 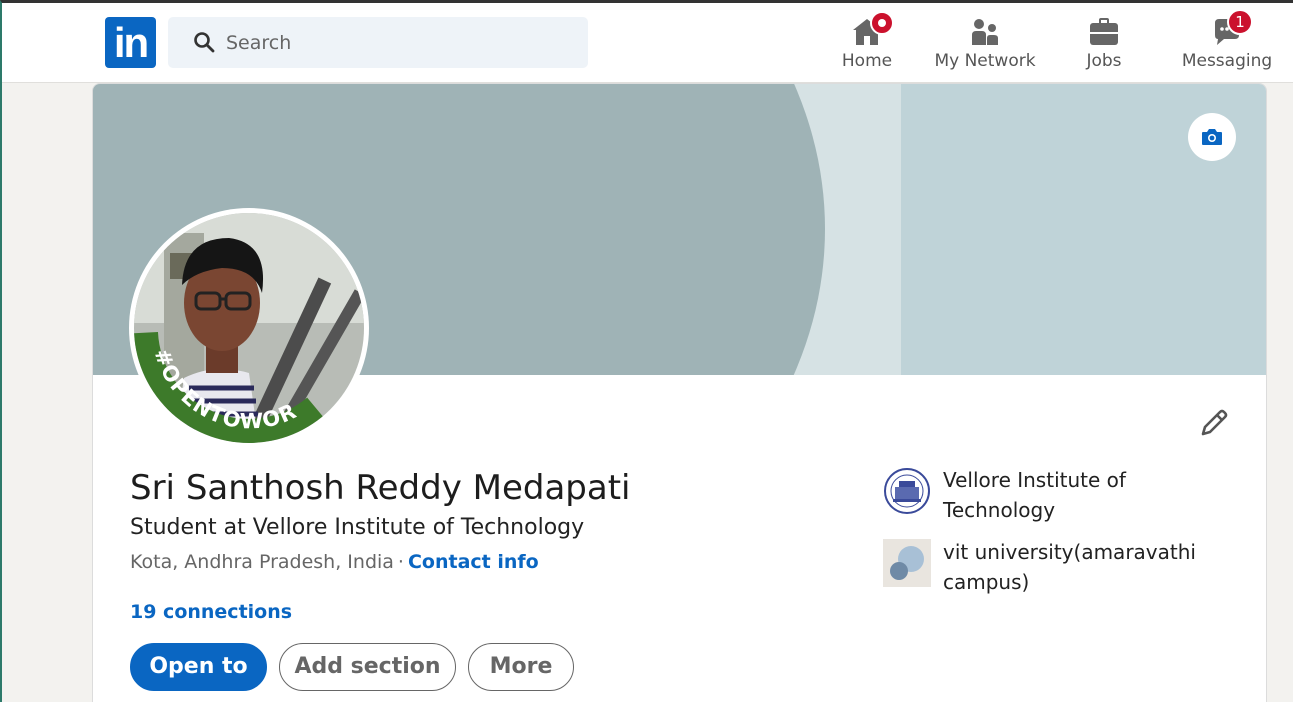 I want to click on nav-jobs-label: Jobs, so click(x=1104, y=61).